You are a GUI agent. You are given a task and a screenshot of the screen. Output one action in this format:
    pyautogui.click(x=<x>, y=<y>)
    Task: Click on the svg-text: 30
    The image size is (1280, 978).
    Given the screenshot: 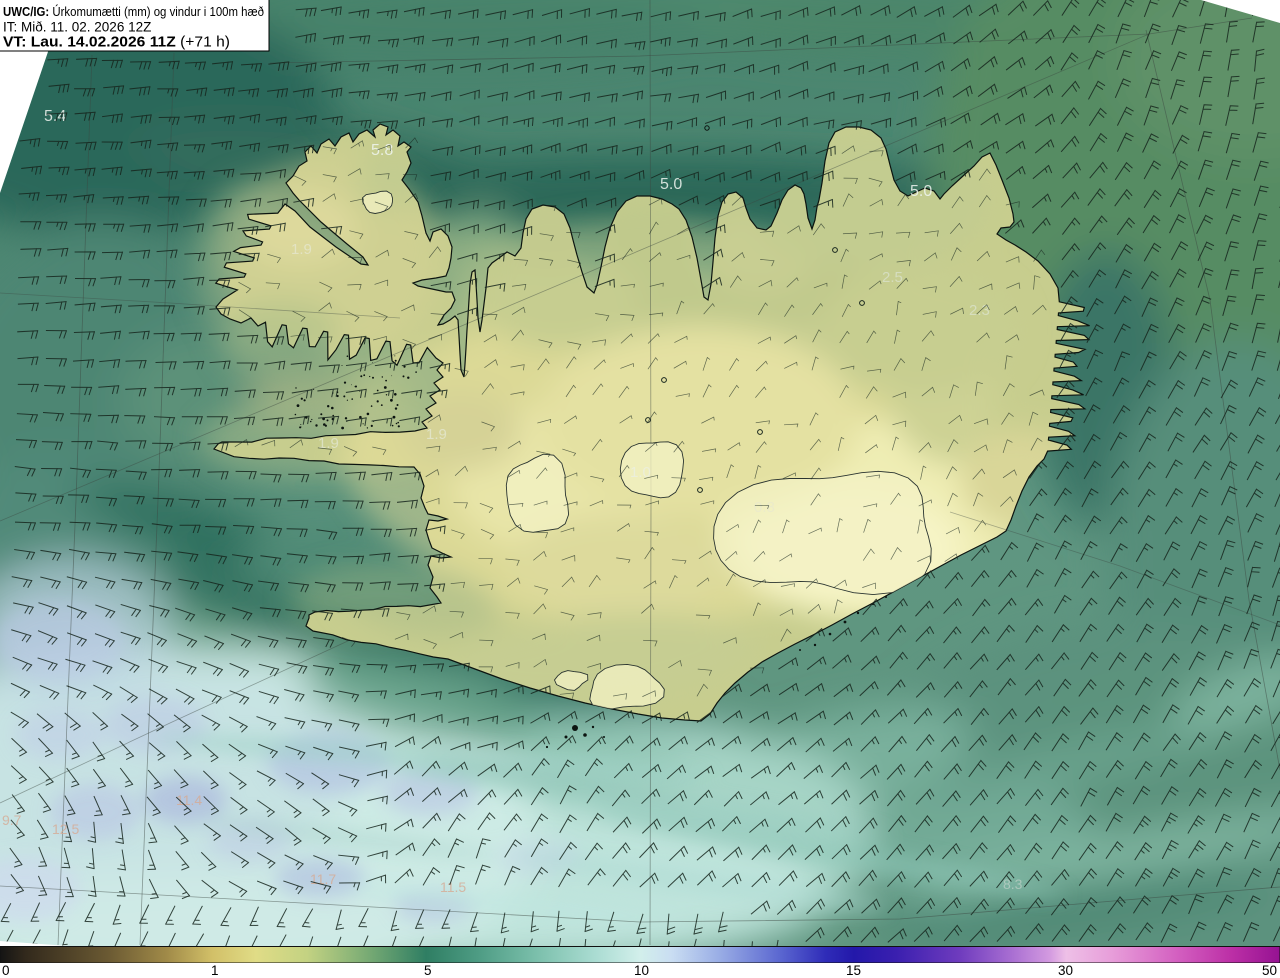 What is the action you would take?
    pyautogui.click(x=1065, y=970)
    